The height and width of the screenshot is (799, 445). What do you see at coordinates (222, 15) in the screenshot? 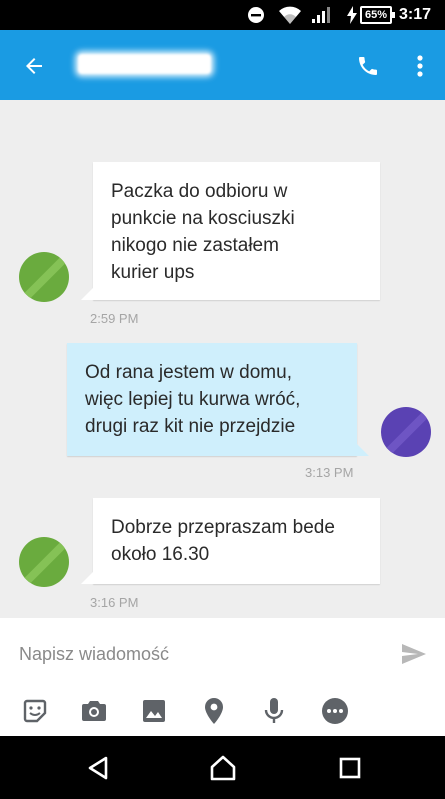
I see `status-bar: 65% 3:17` at bounding box center [222, 15].